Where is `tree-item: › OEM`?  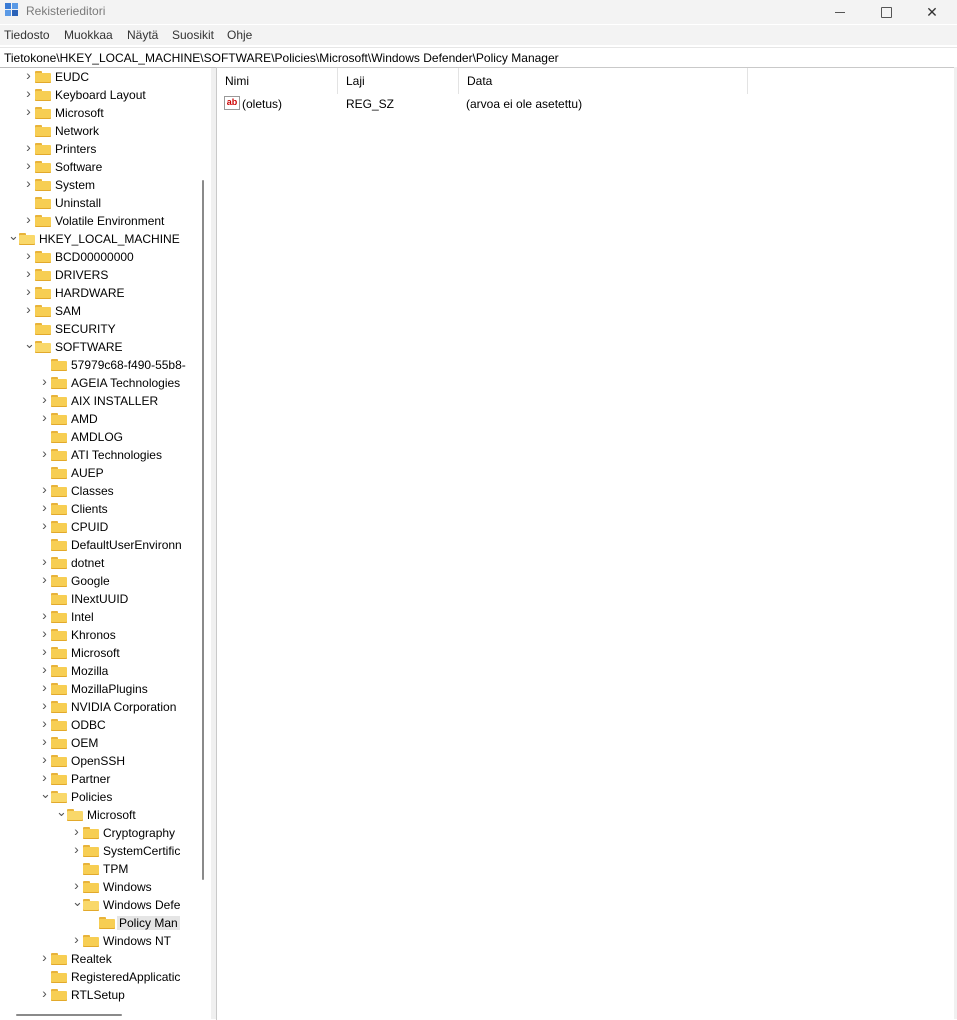 tree-item: › OEM is located at coordinates (100, 743).